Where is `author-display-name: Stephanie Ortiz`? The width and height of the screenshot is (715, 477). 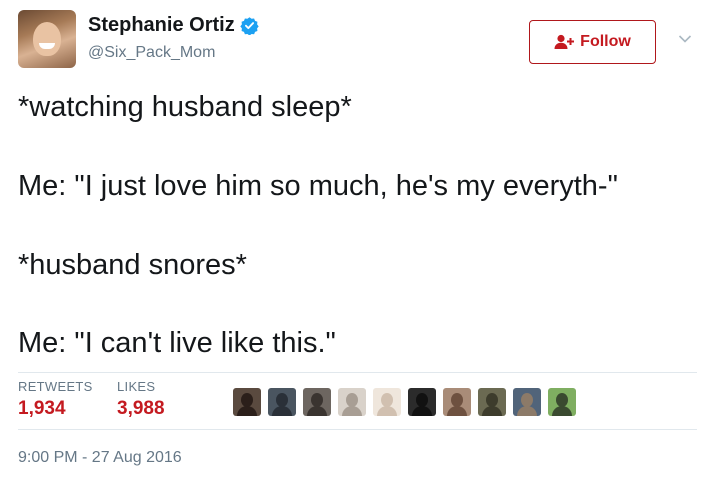 author-display-name: Stephanie Ortiz is located at coordinates (161, 25).